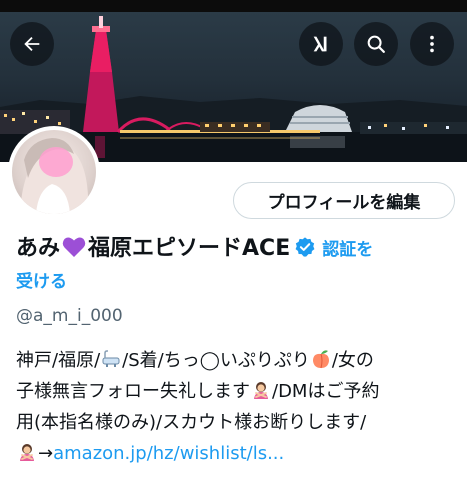  What do you see at coordinates (111, 358) in the screenshot?
I see `bathtub-icon` at bounding box center [111, 358].